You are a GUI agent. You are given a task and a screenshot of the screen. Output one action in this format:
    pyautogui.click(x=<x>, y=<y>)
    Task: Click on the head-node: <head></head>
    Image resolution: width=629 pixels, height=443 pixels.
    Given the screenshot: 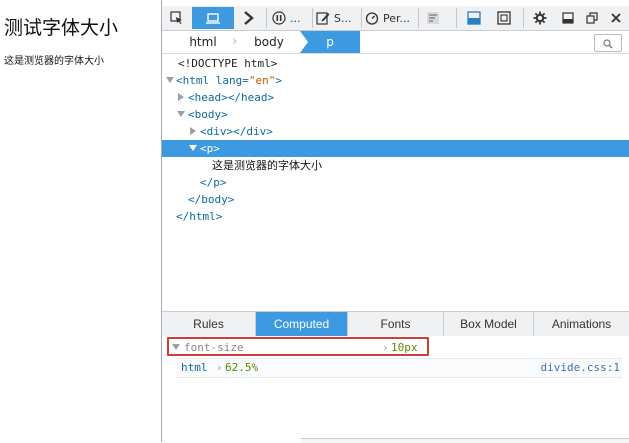 What is the action you would take?
    pyautogui.click(x=231, y=97)
    